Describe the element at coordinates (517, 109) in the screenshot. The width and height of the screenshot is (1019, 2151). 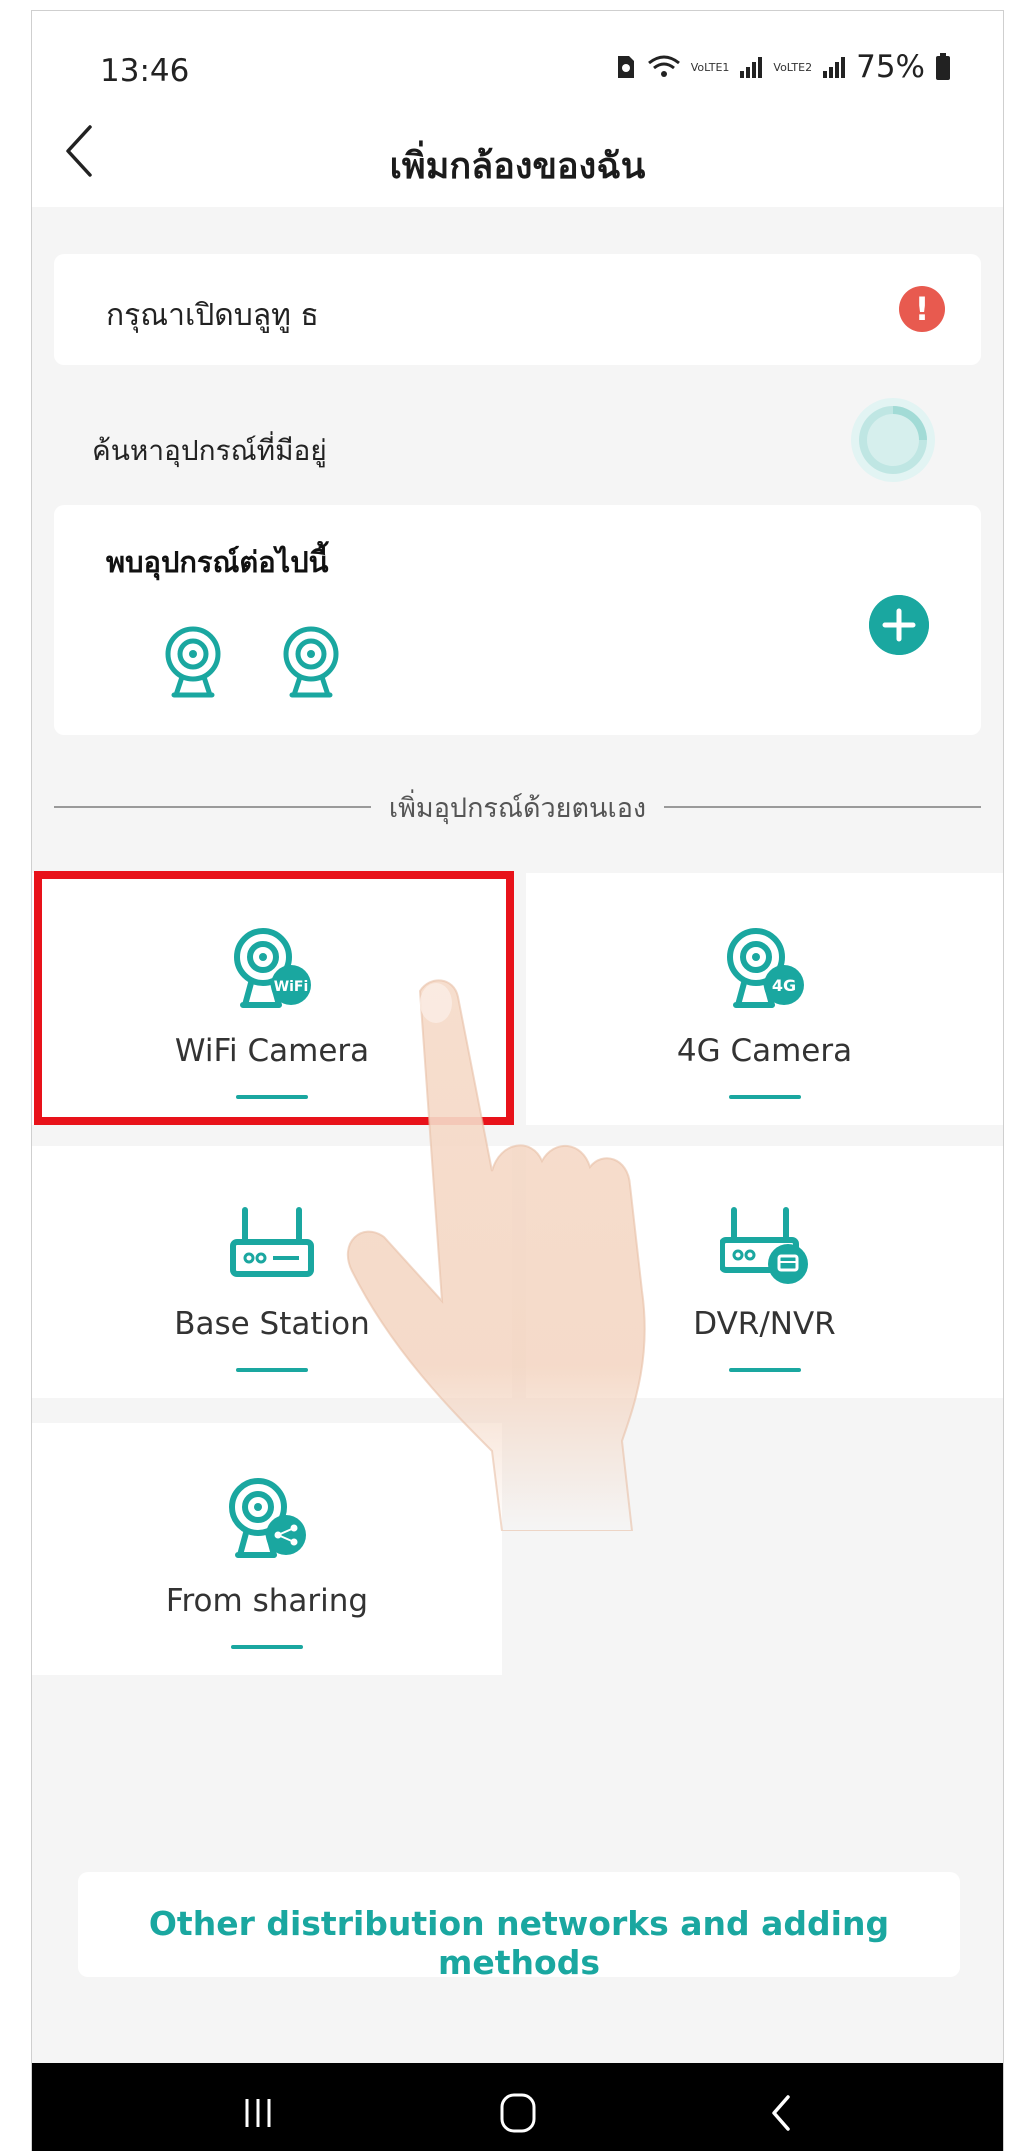
I see `app-header: 13:46 VoLTE1 VoLTE2 75% เพิ่มกล้องของฉัน` at that location.